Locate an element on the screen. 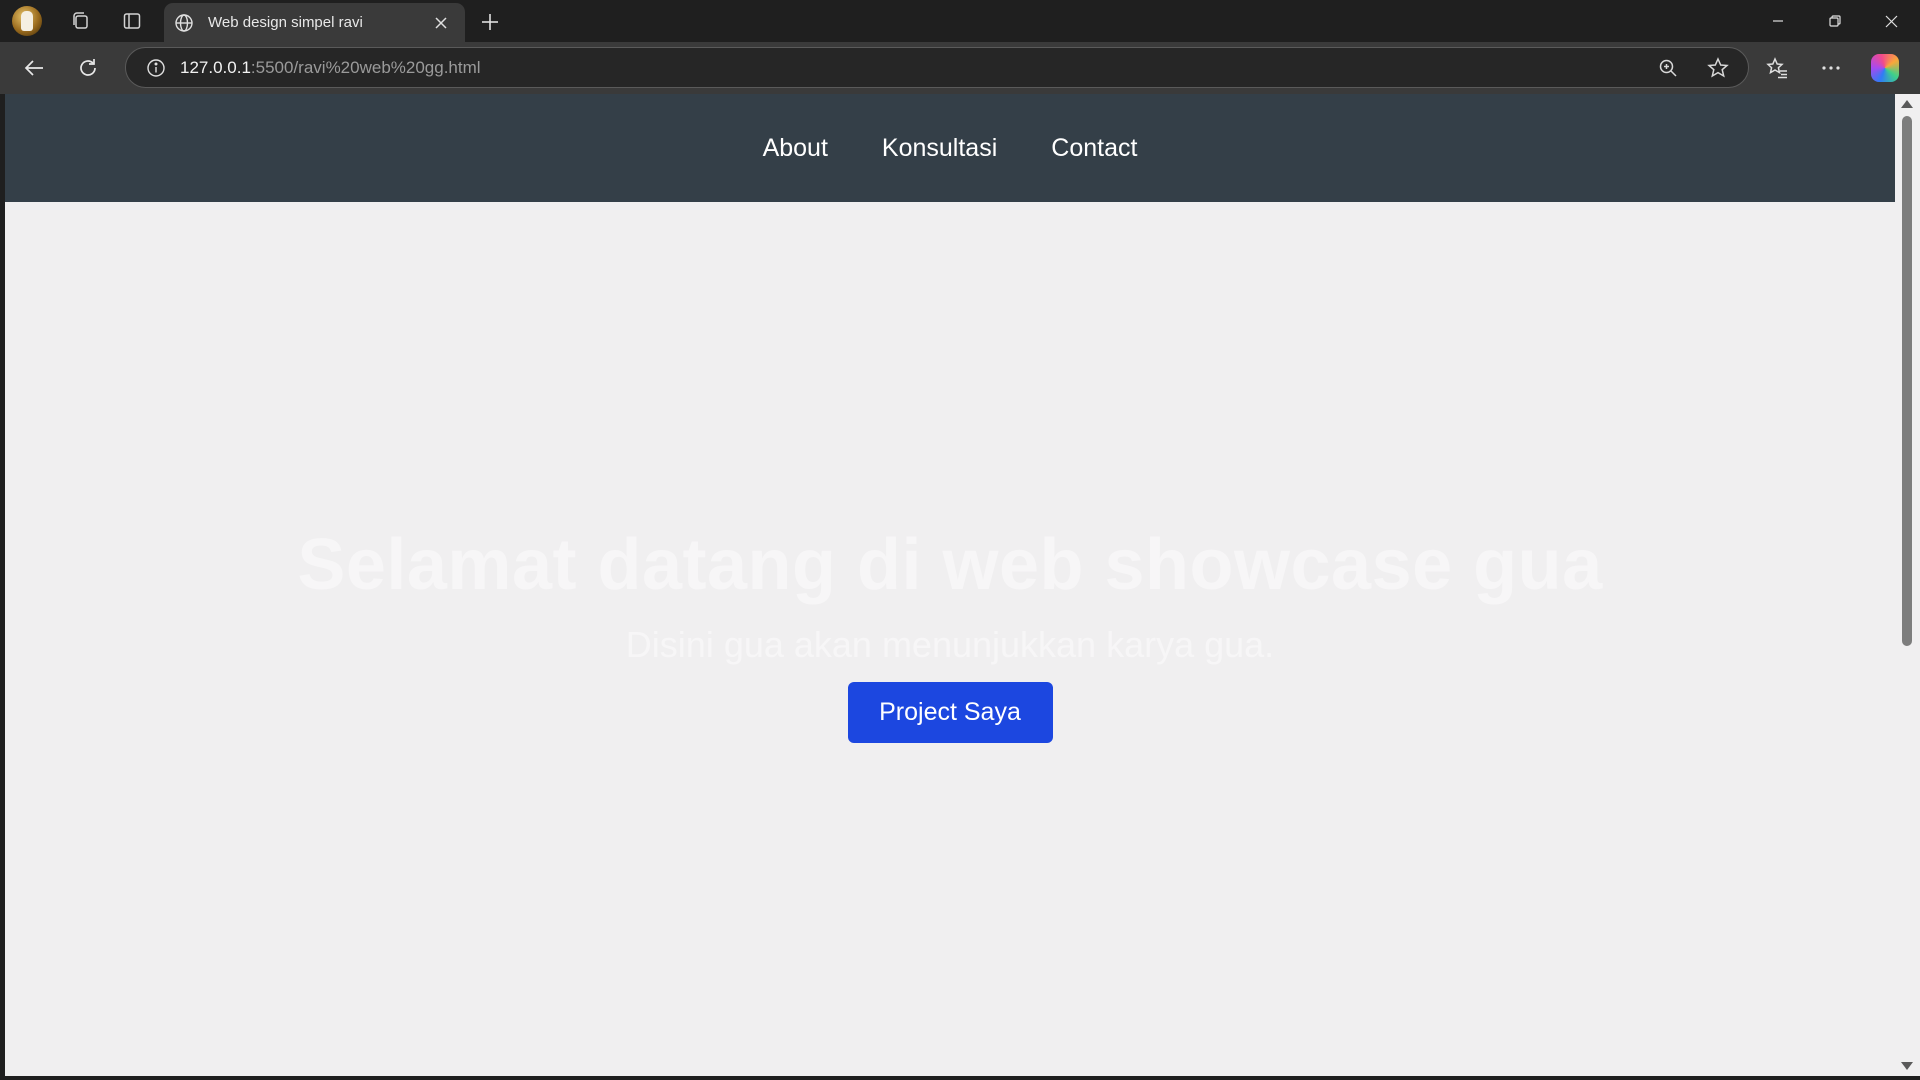  profile-button is located at coordinates (27, 21).